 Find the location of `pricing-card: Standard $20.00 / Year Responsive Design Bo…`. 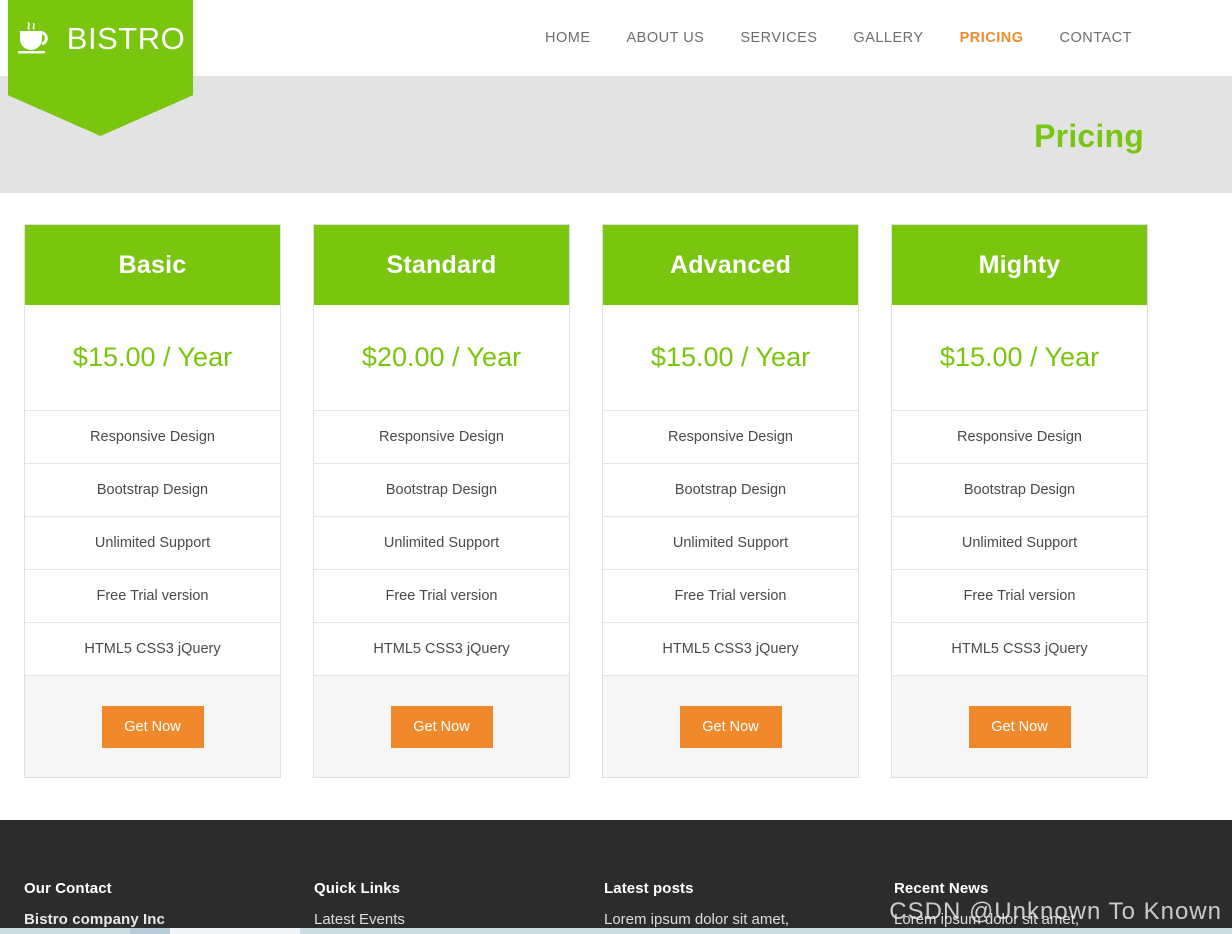

pricing-card: Standard $20.00 / Year Responsive Design Bo… is located at coordinates (441, 501).